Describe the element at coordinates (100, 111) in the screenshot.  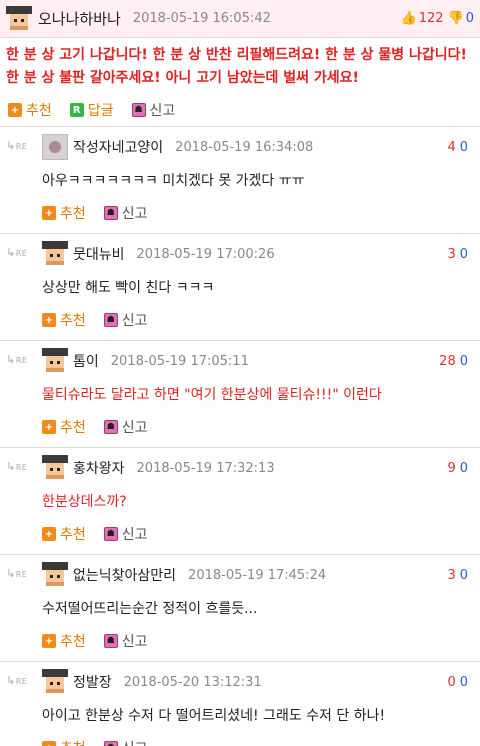
I see `reply-label: 답글` at that location.